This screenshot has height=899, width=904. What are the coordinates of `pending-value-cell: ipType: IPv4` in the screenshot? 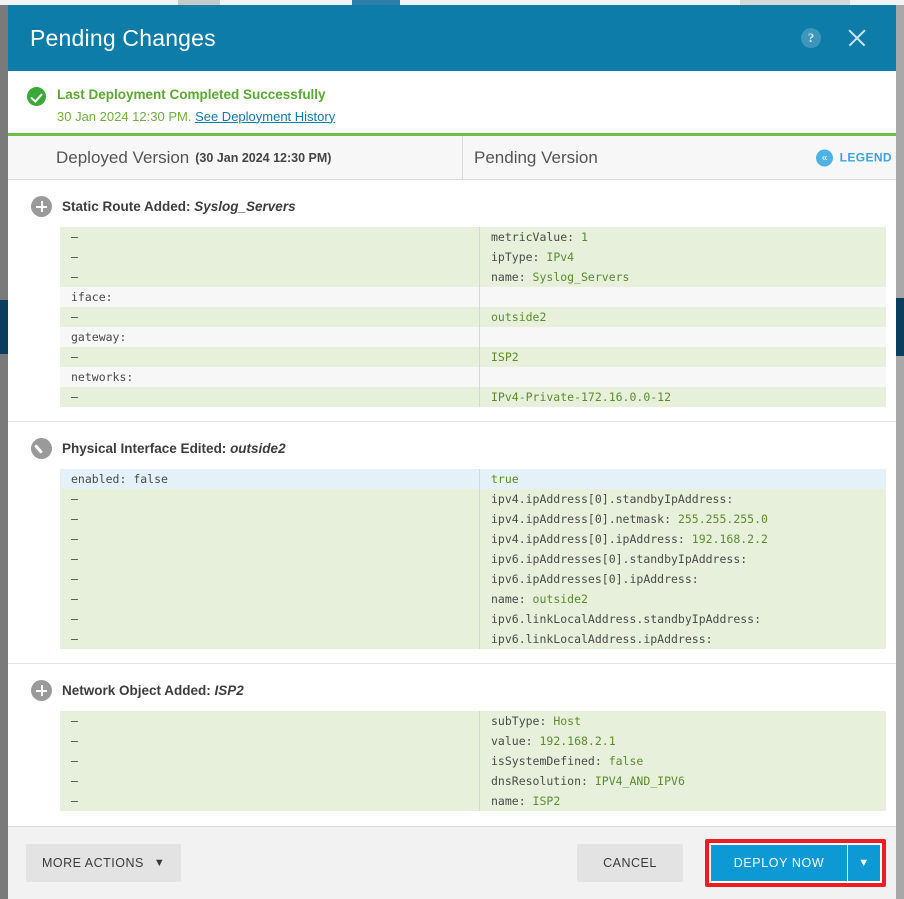 It's located at (683, 257).